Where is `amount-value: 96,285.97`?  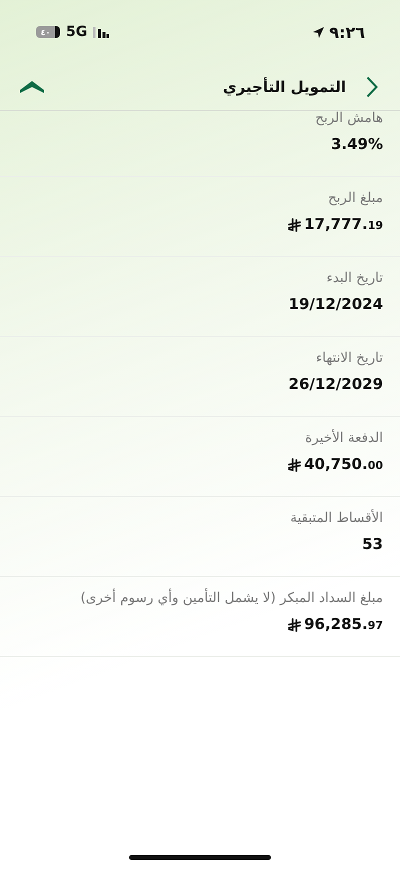
amount-value: 96,285.97 is located at coordinates (343, 624).